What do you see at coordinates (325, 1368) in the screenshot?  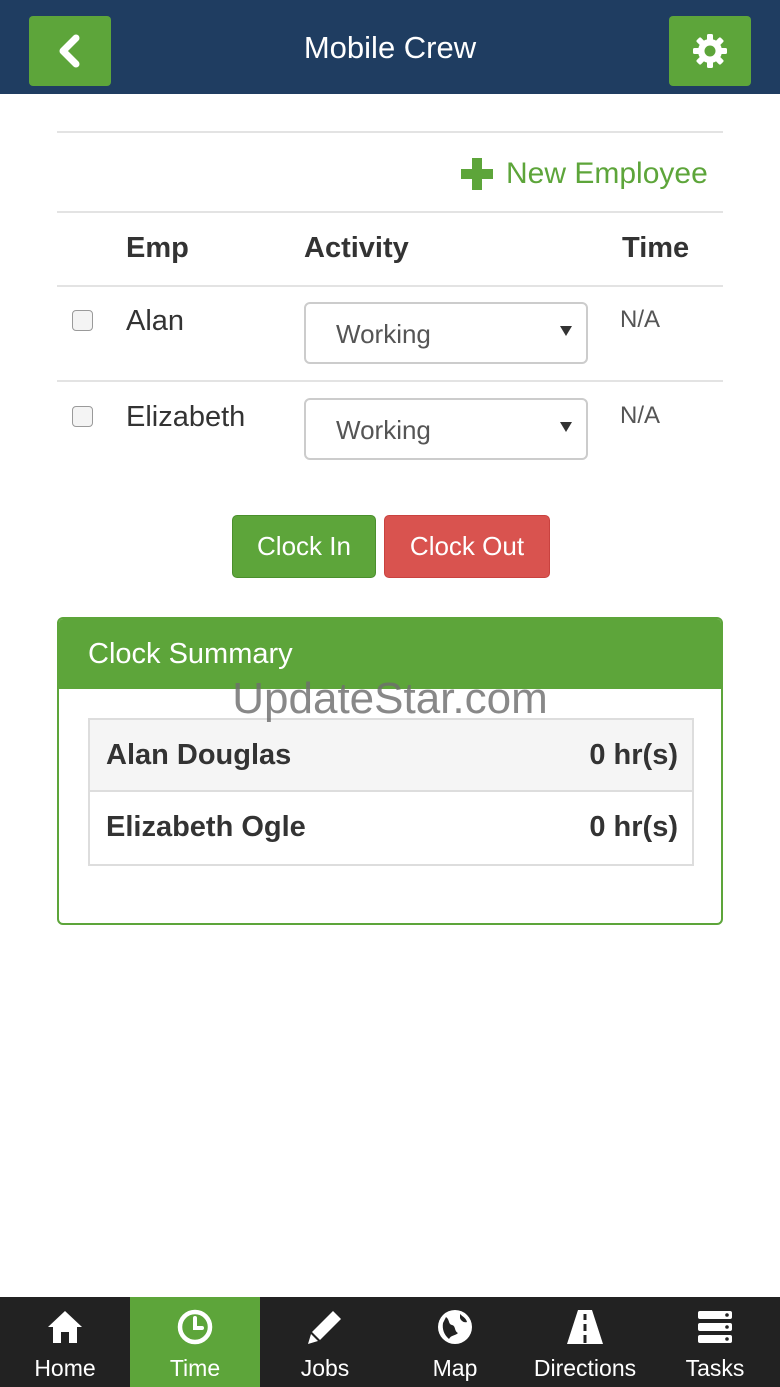 I see `nav-label: Jobs` at bounding box center [325, 1368].